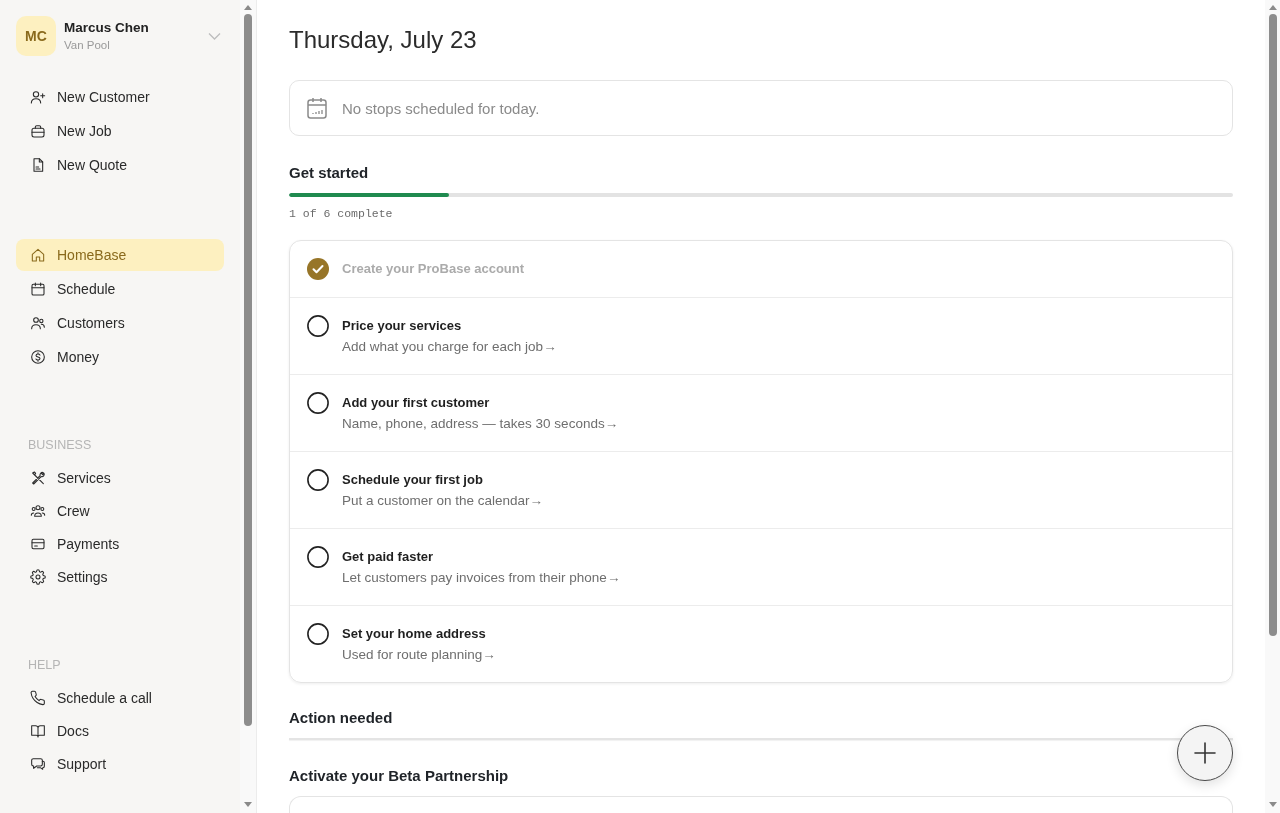  I want to click on quick-action: New Quote, so click(120, 165).